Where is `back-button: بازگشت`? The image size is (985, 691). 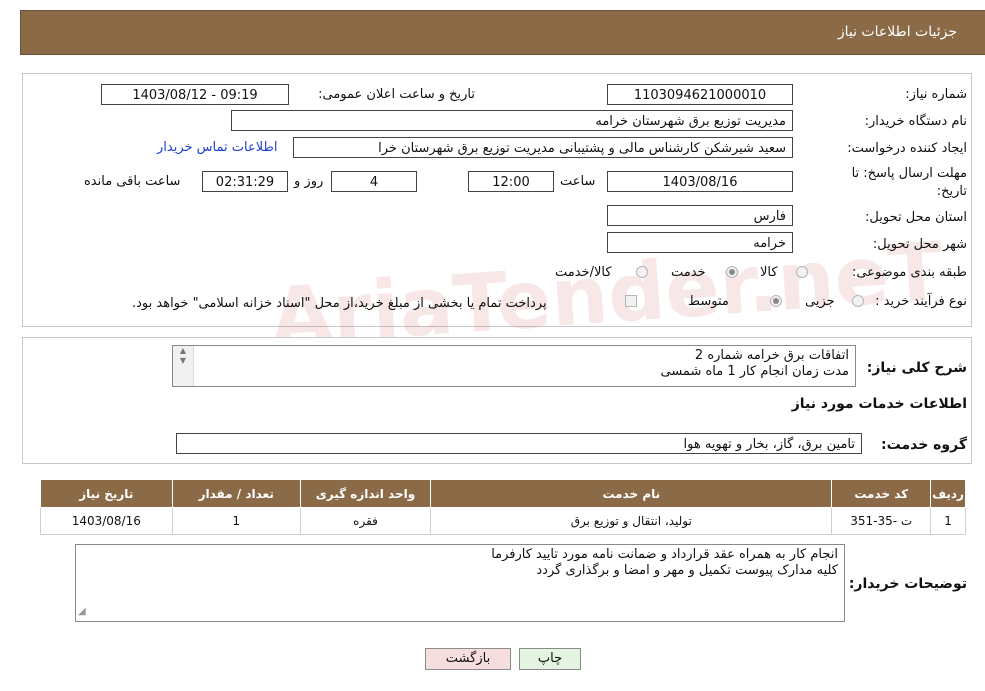 back-button: بازگشت is located at coordinates (468, 659).